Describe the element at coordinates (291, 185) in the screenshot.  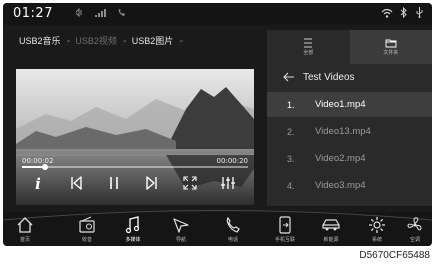
I see `item-number: 4.` at that location.